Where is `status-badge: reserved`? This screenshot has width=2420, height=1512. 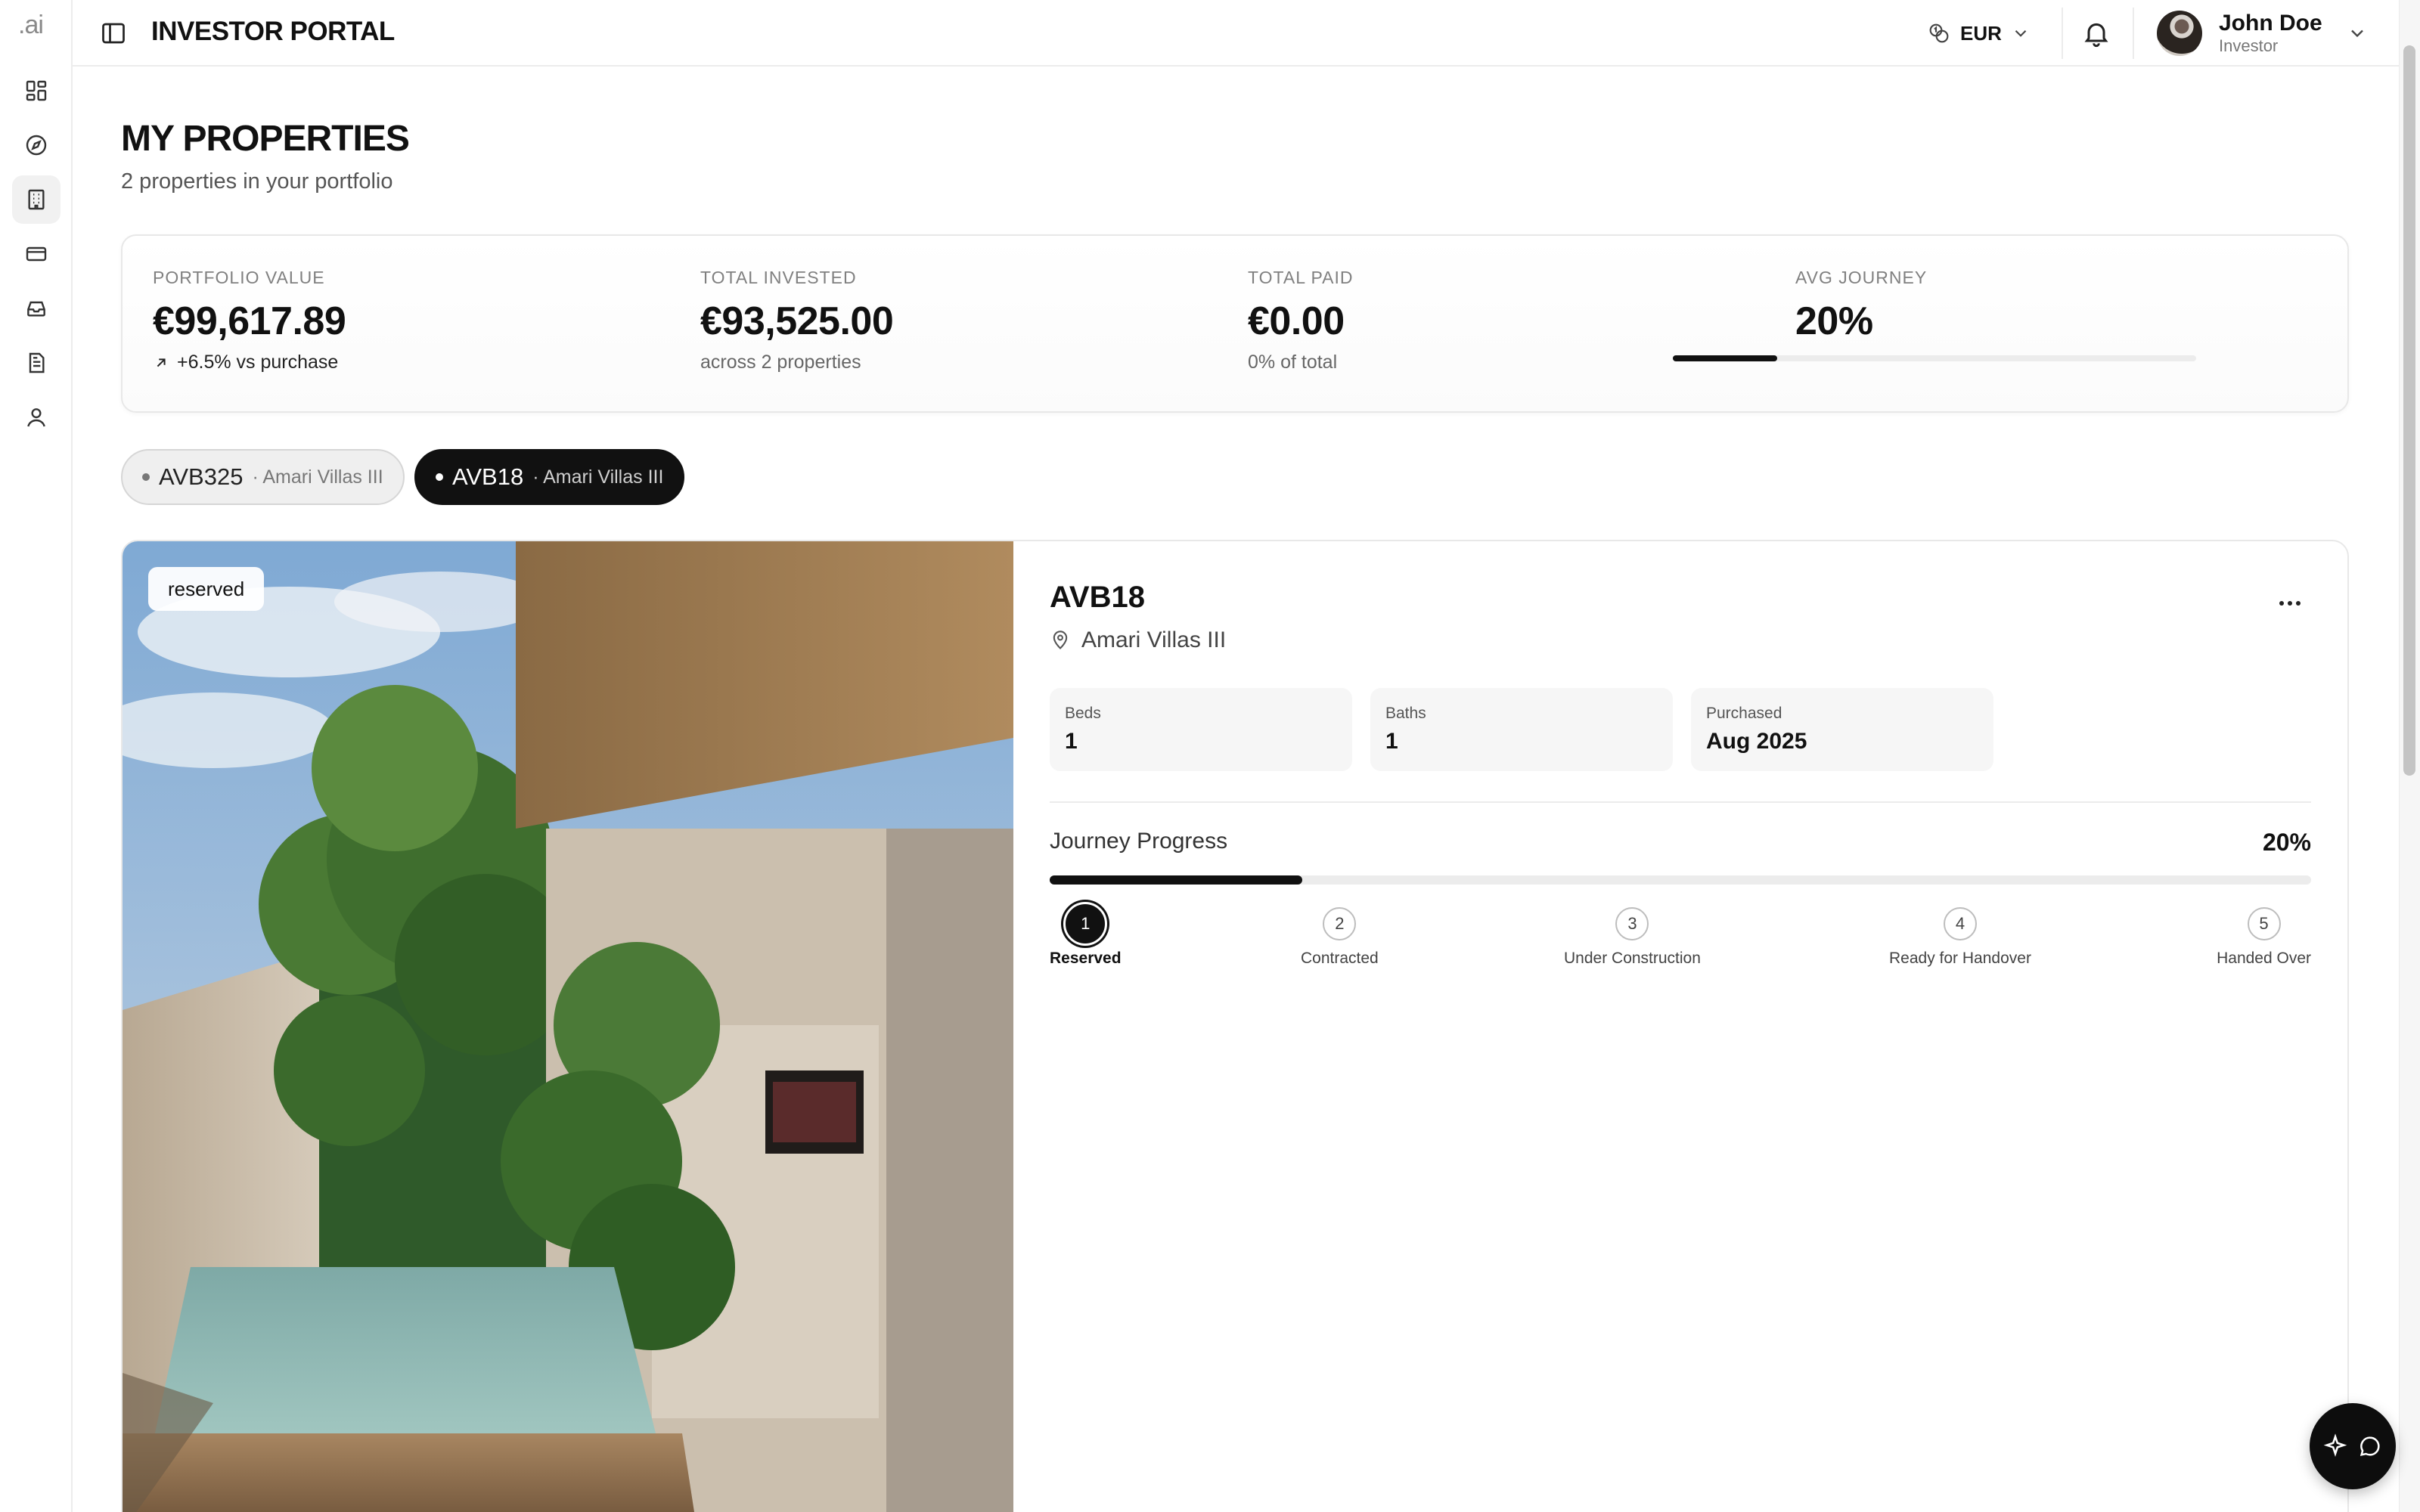 status-badge: reserved is located at coordinates (206, 589).